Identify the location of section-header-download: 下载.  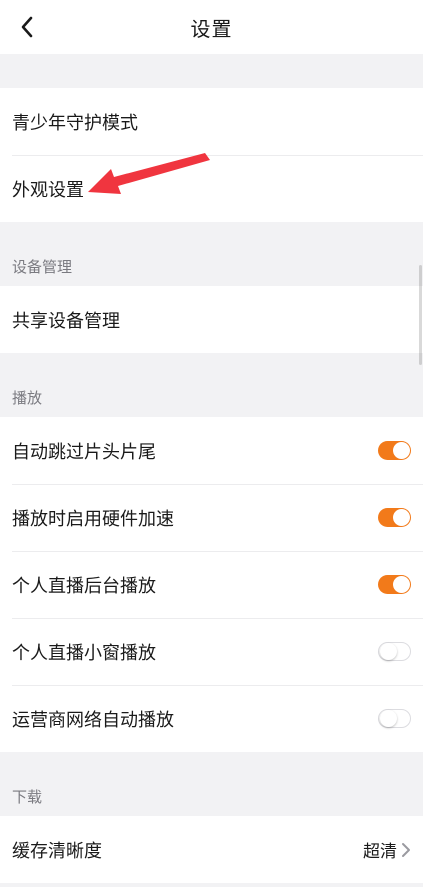
(27, 797).